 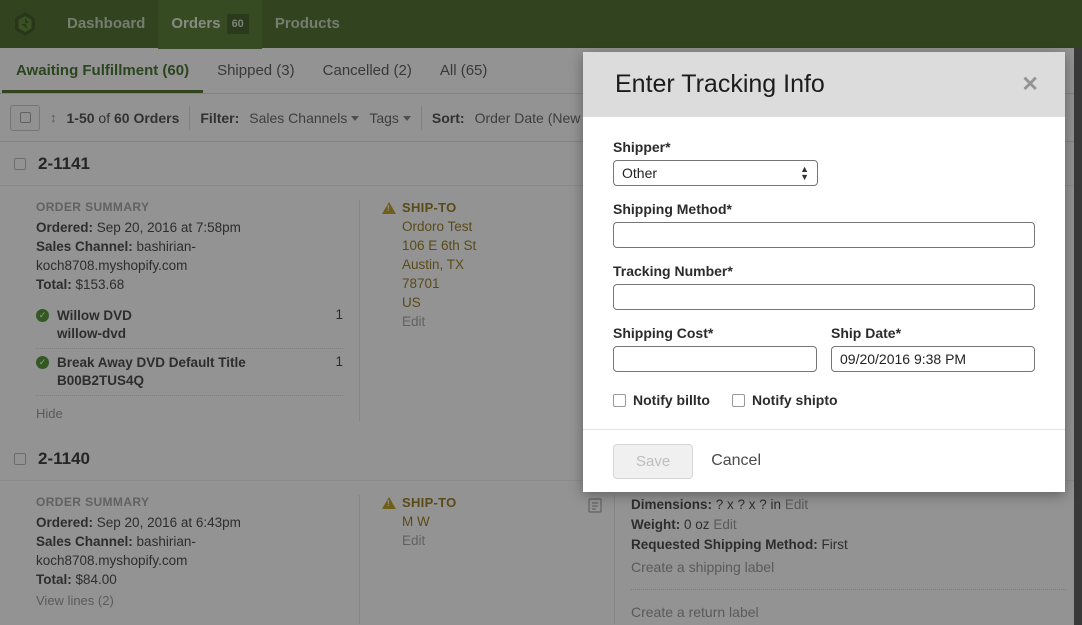 I want to click on shipping-cost-input, so click(x=715, y=359).